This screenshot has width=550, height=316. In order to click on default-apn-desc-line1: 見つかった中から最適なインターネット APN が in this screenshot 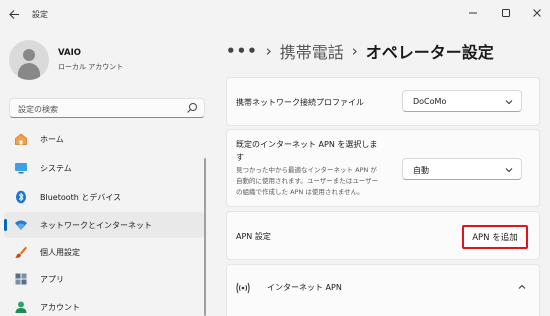, I will do `click(306, 170)`.